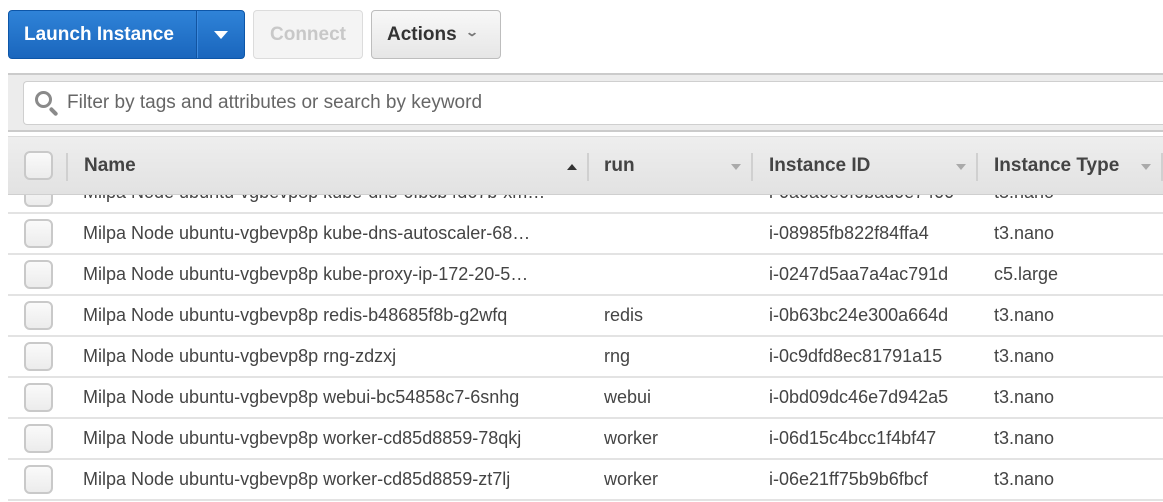 The image size is (1163, 502). I want to click on launch-options-dropdown-button, so click(220, 34).